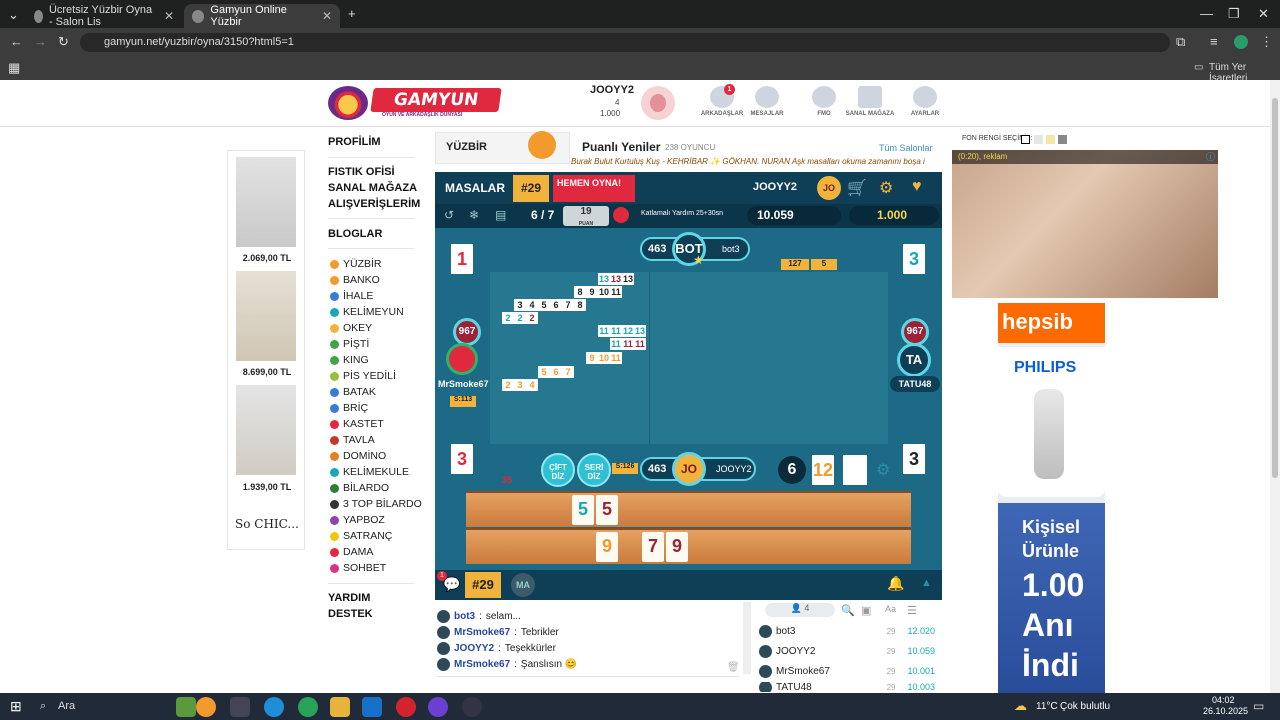  I want to click on restore-icon: ❐, so click(1234, 13).